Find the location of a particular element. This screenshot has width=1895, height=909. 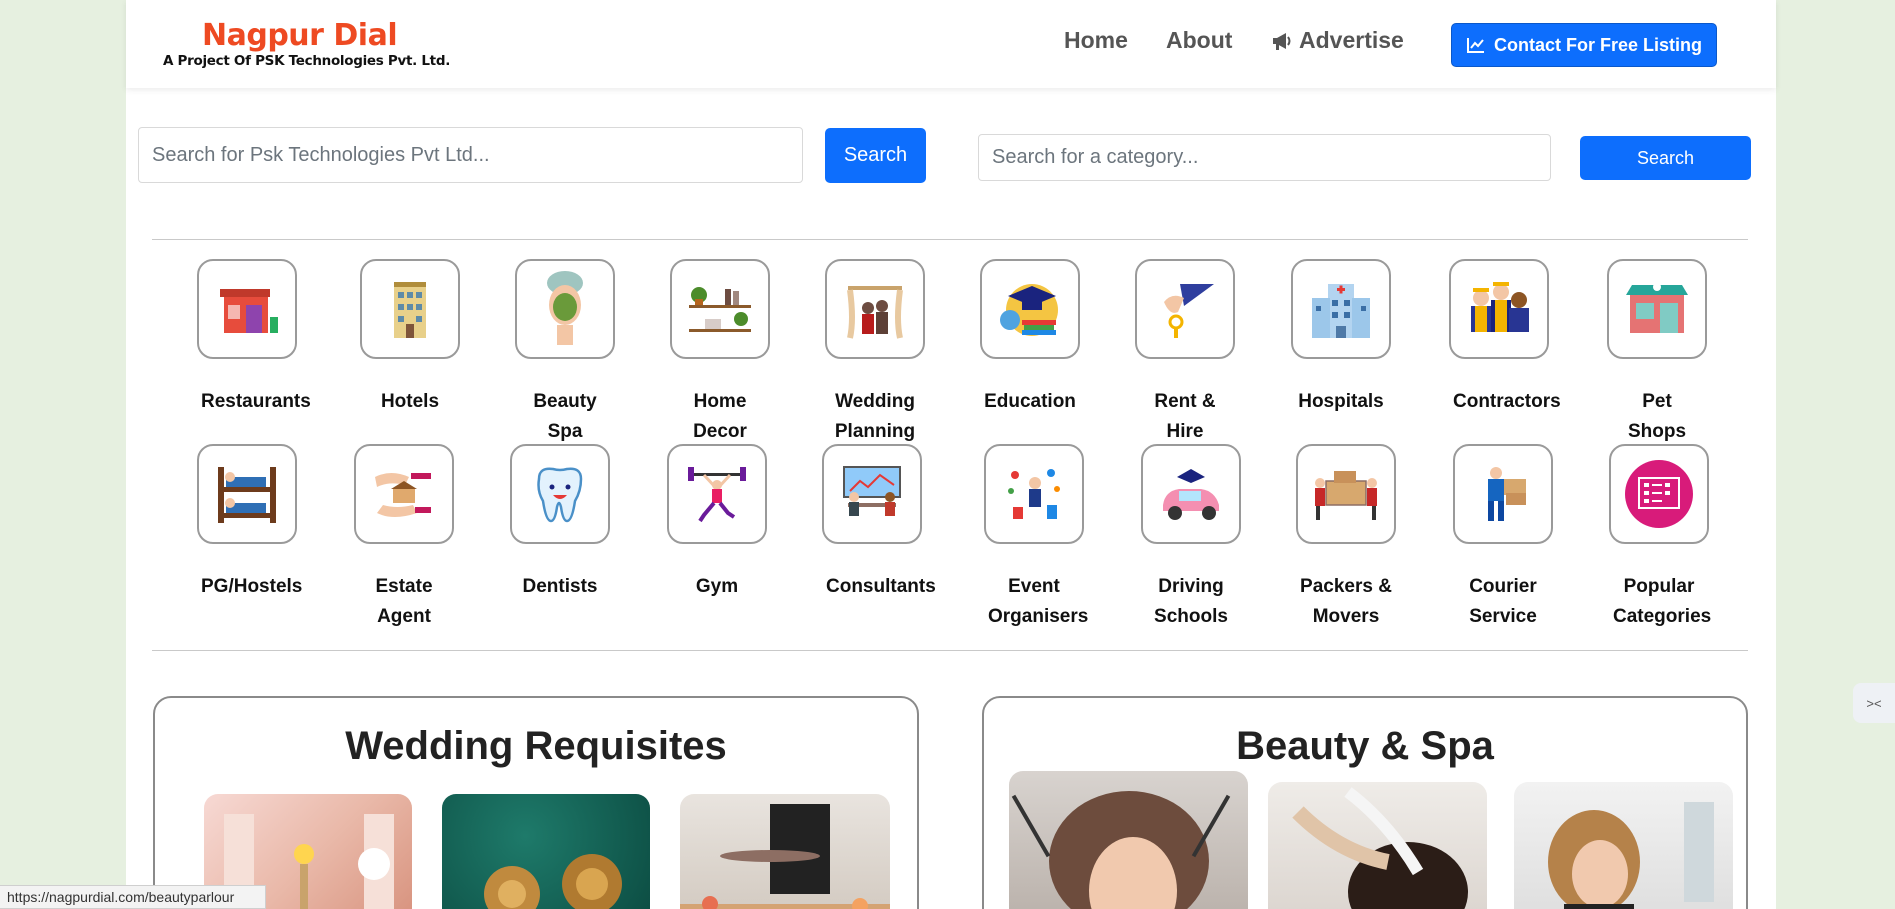

category-label: Hospitals is located at coordinates (1341, 401).